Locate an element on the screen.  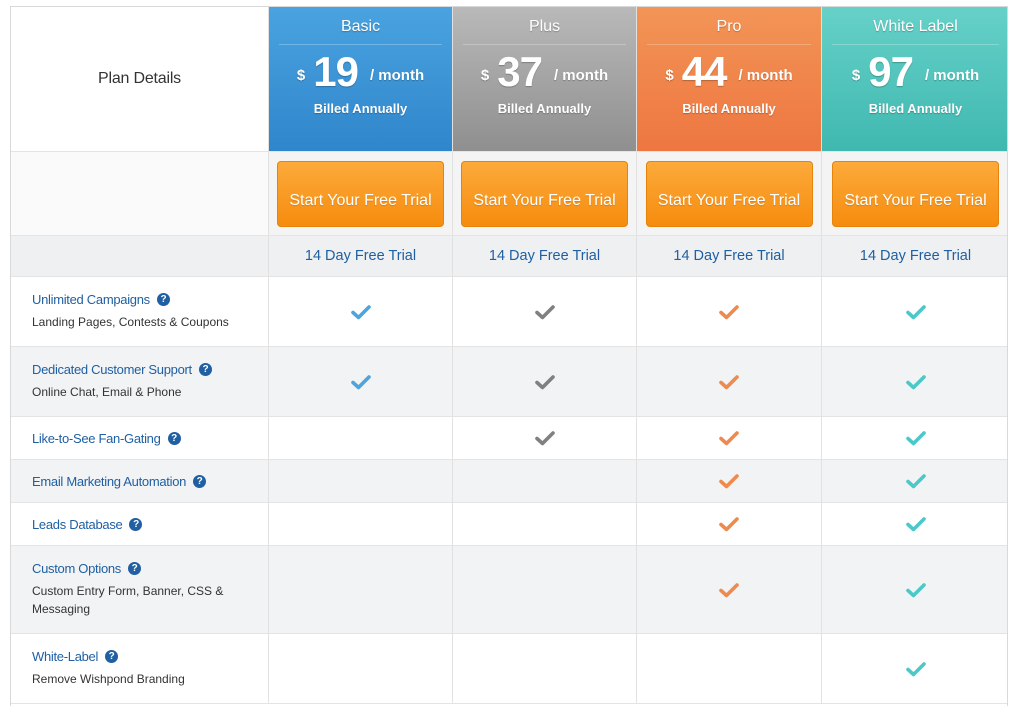
feature-title: Leads Database? is located at coordinates (150, 524).